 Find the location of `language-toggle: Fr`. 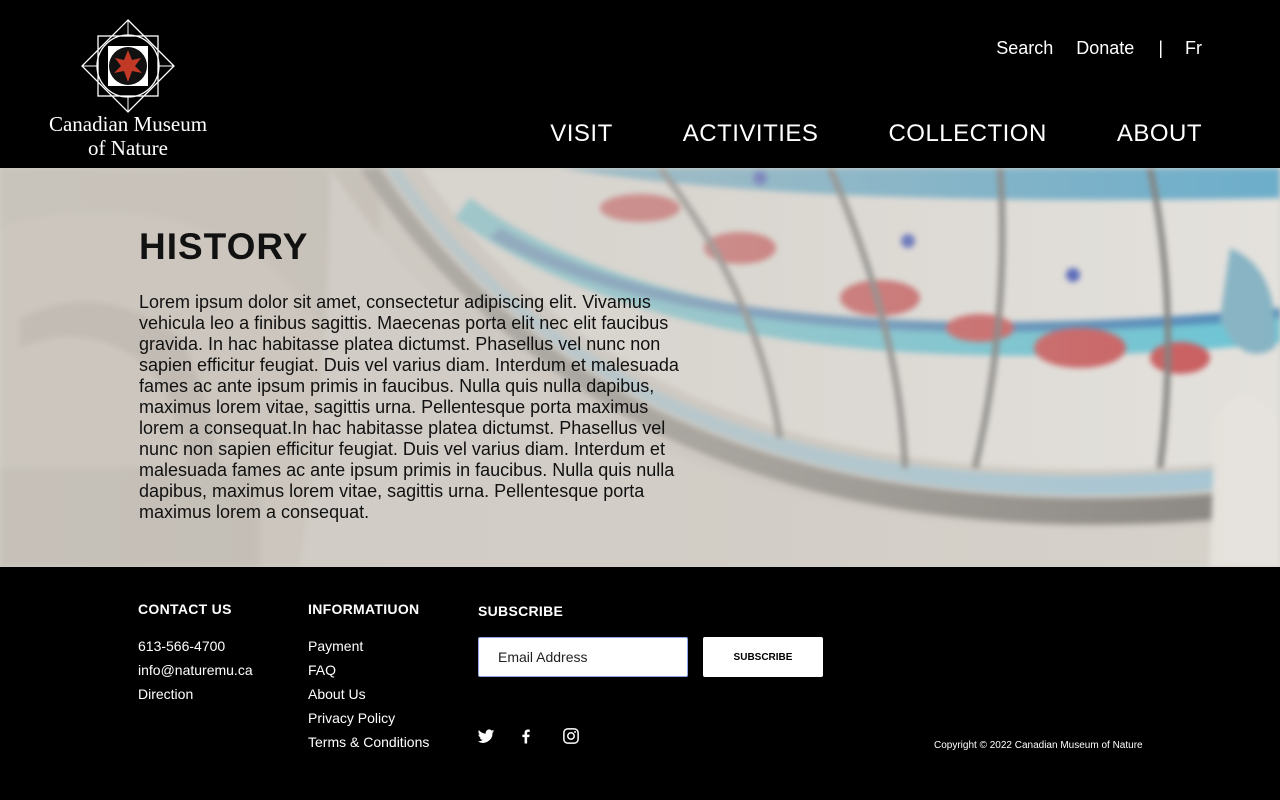

language-toggle: Fr is located at coordinates (1193, 48).